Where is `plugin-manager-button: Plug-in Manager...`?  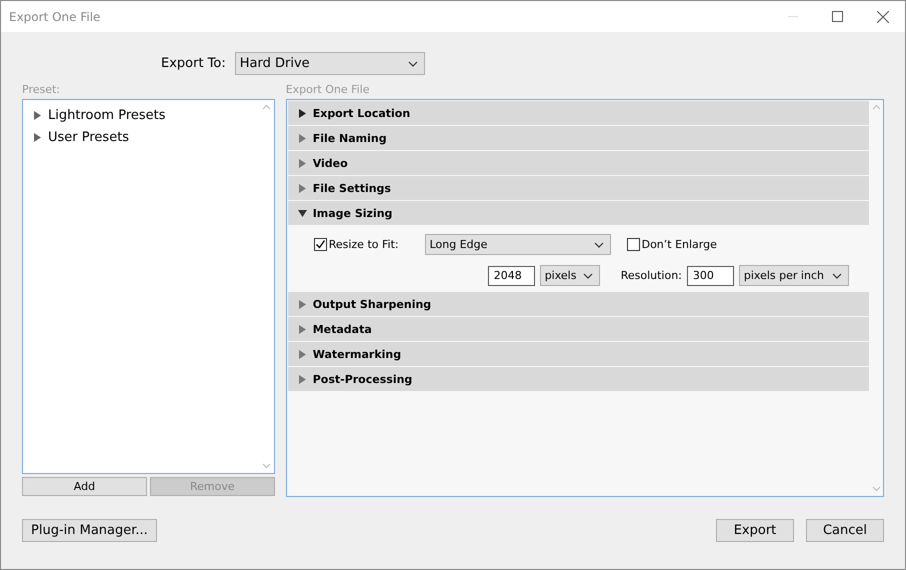
plugin-manager-button: Plug-in Manager... is located at coordinates (89, 530).